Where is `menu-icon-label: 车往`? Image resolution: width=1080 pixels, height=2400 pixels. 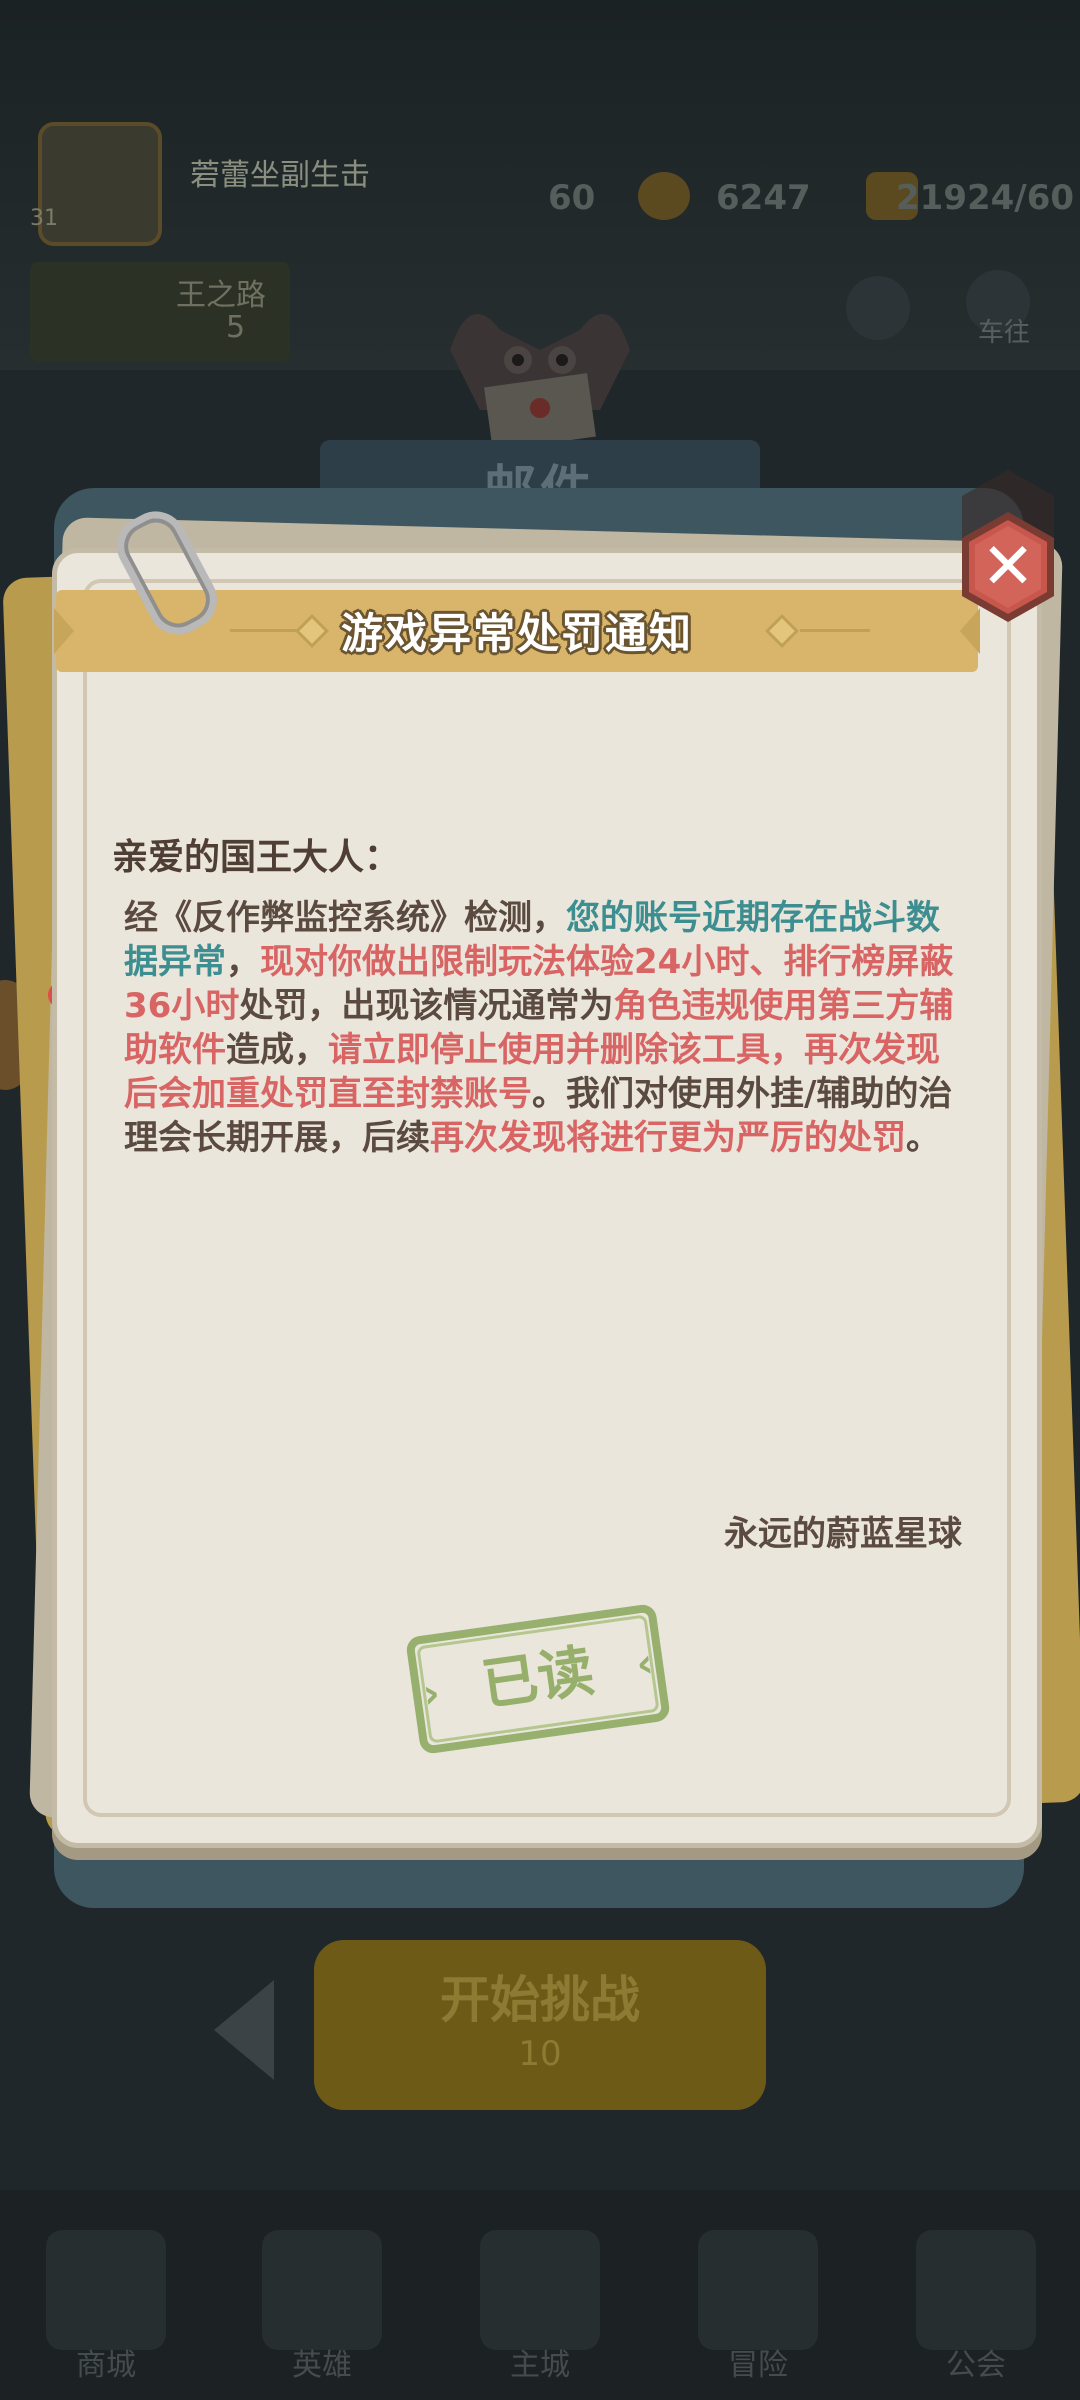 menu-icon-label: 车往 is located at coordinates (1004, 333).